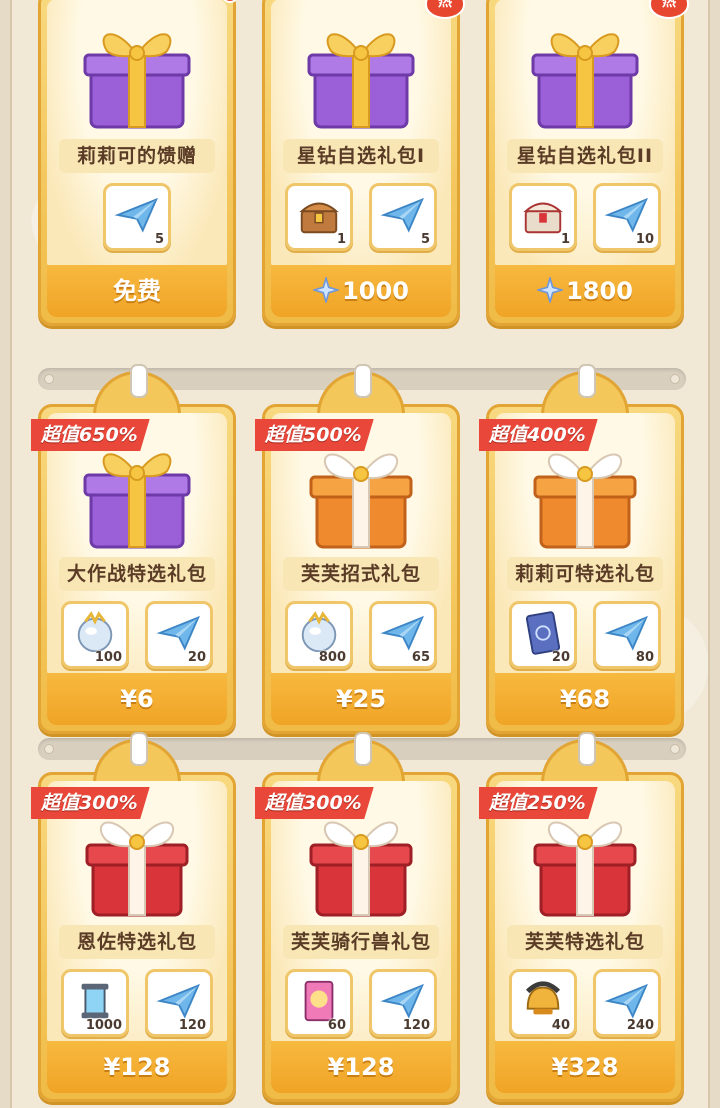 Image resolution: width=720 pixels, height=1108 pixels. I want to click on reward-item: 60, so click(319, 1003).